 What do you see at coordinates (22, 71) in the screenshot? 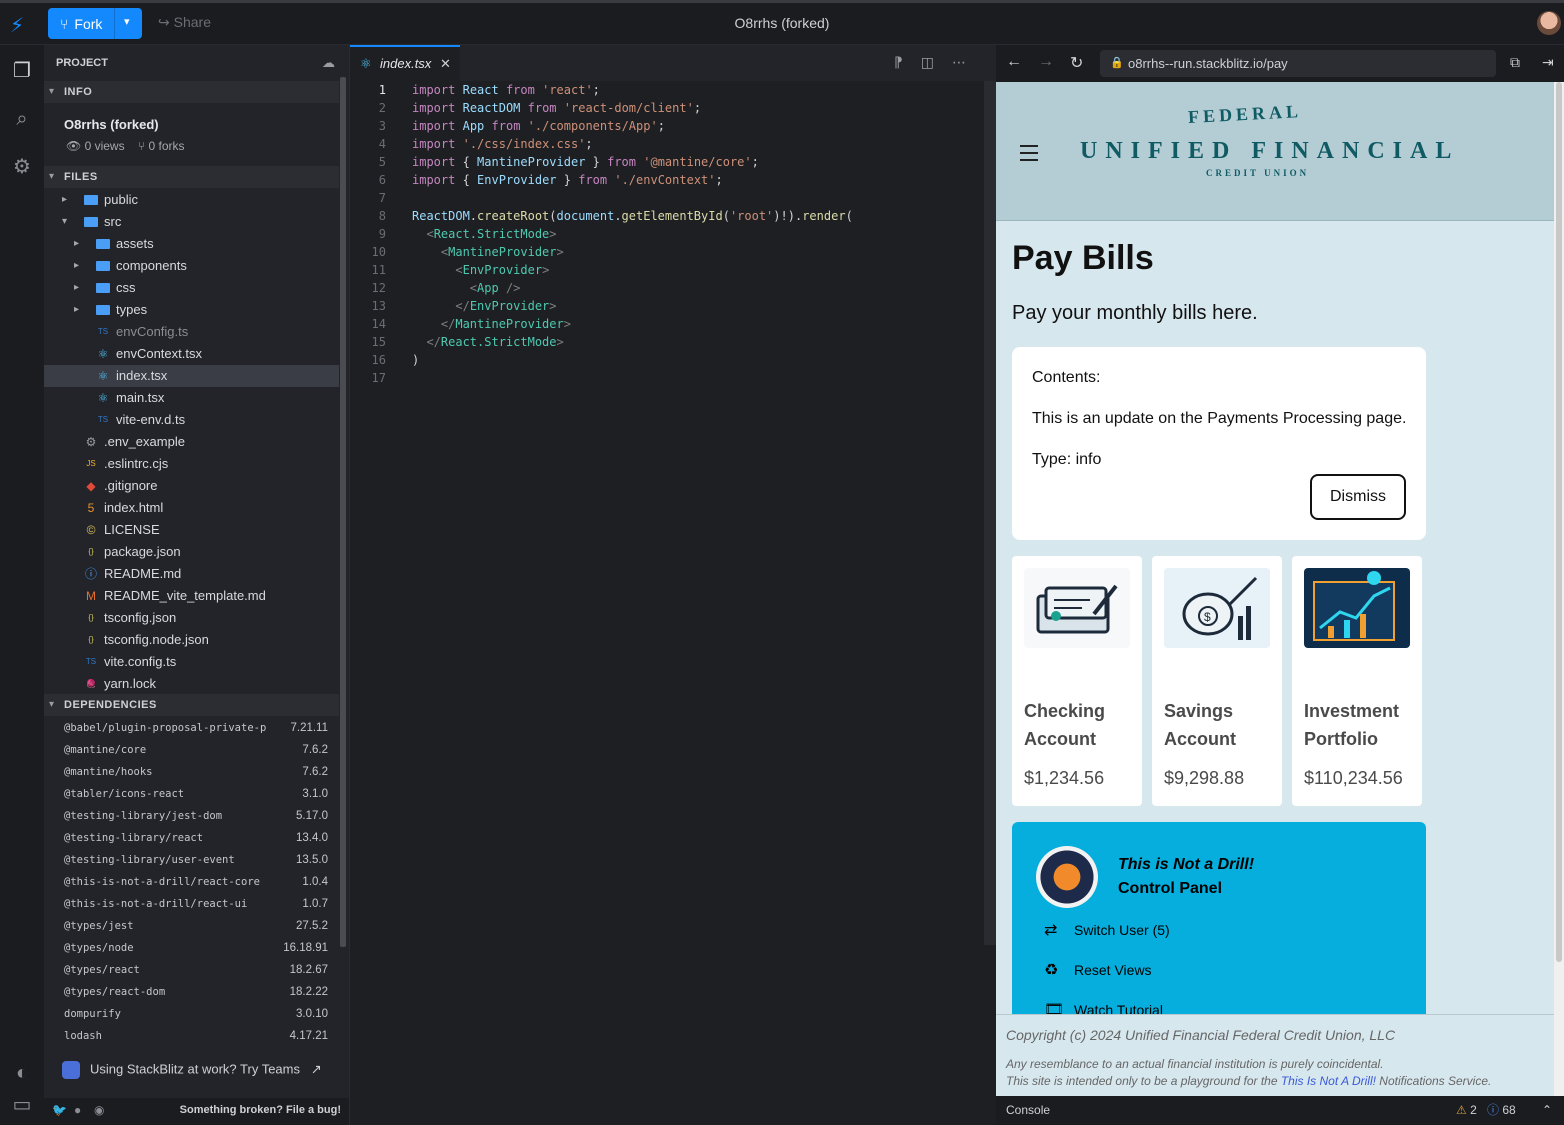
I see `files-icon: ❐` at bounding box center [22, 71].